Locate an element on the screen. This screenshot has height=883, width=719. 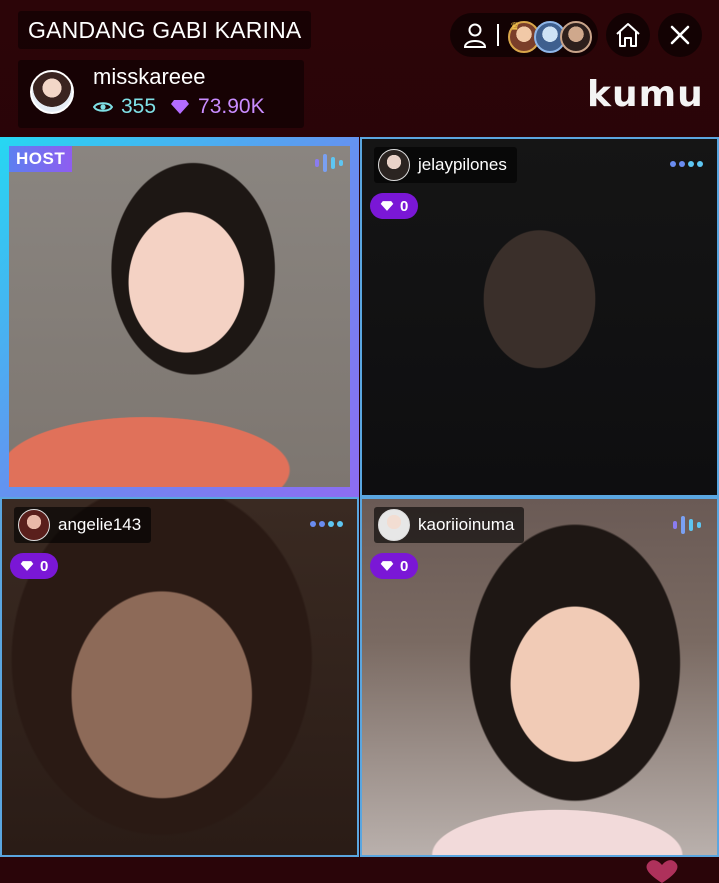
home-icon is located at coordinates (628, 35).